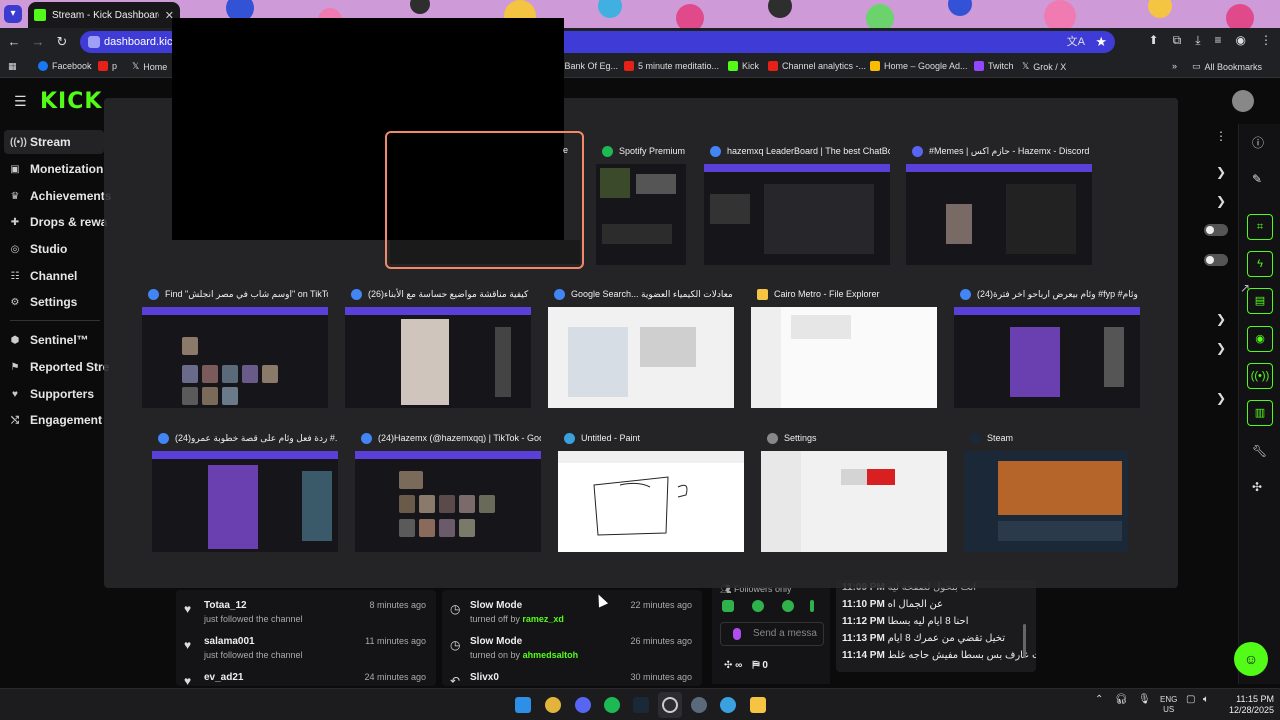  I want to click on gift-stat: ⛿ 0, so click(760, 665).